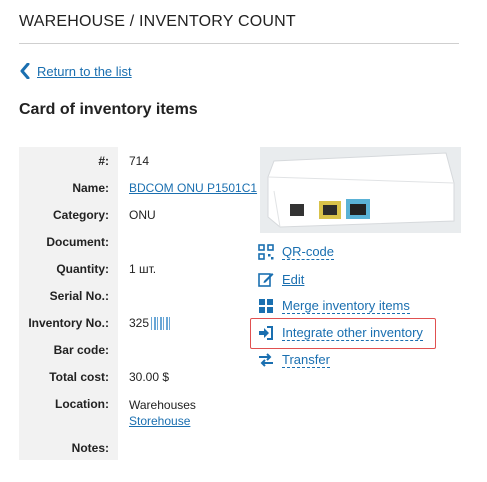  I want to click on value-location: Warehouses, so click(162, 405).